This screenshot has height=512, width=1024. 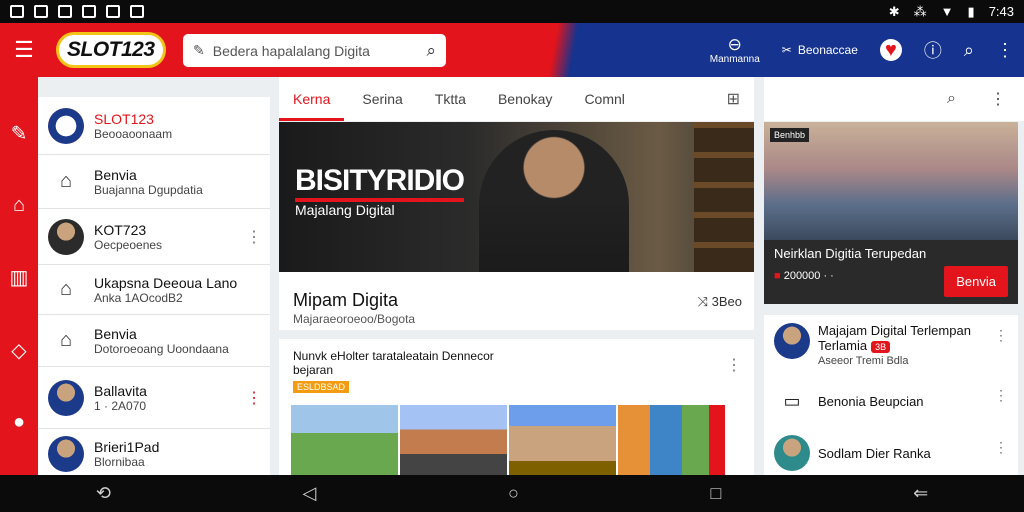 What do you see at coordinates (920, 493) in the screenshot?
I see `arrow-back-icon: ⇐` at bounding box center [920, 493].